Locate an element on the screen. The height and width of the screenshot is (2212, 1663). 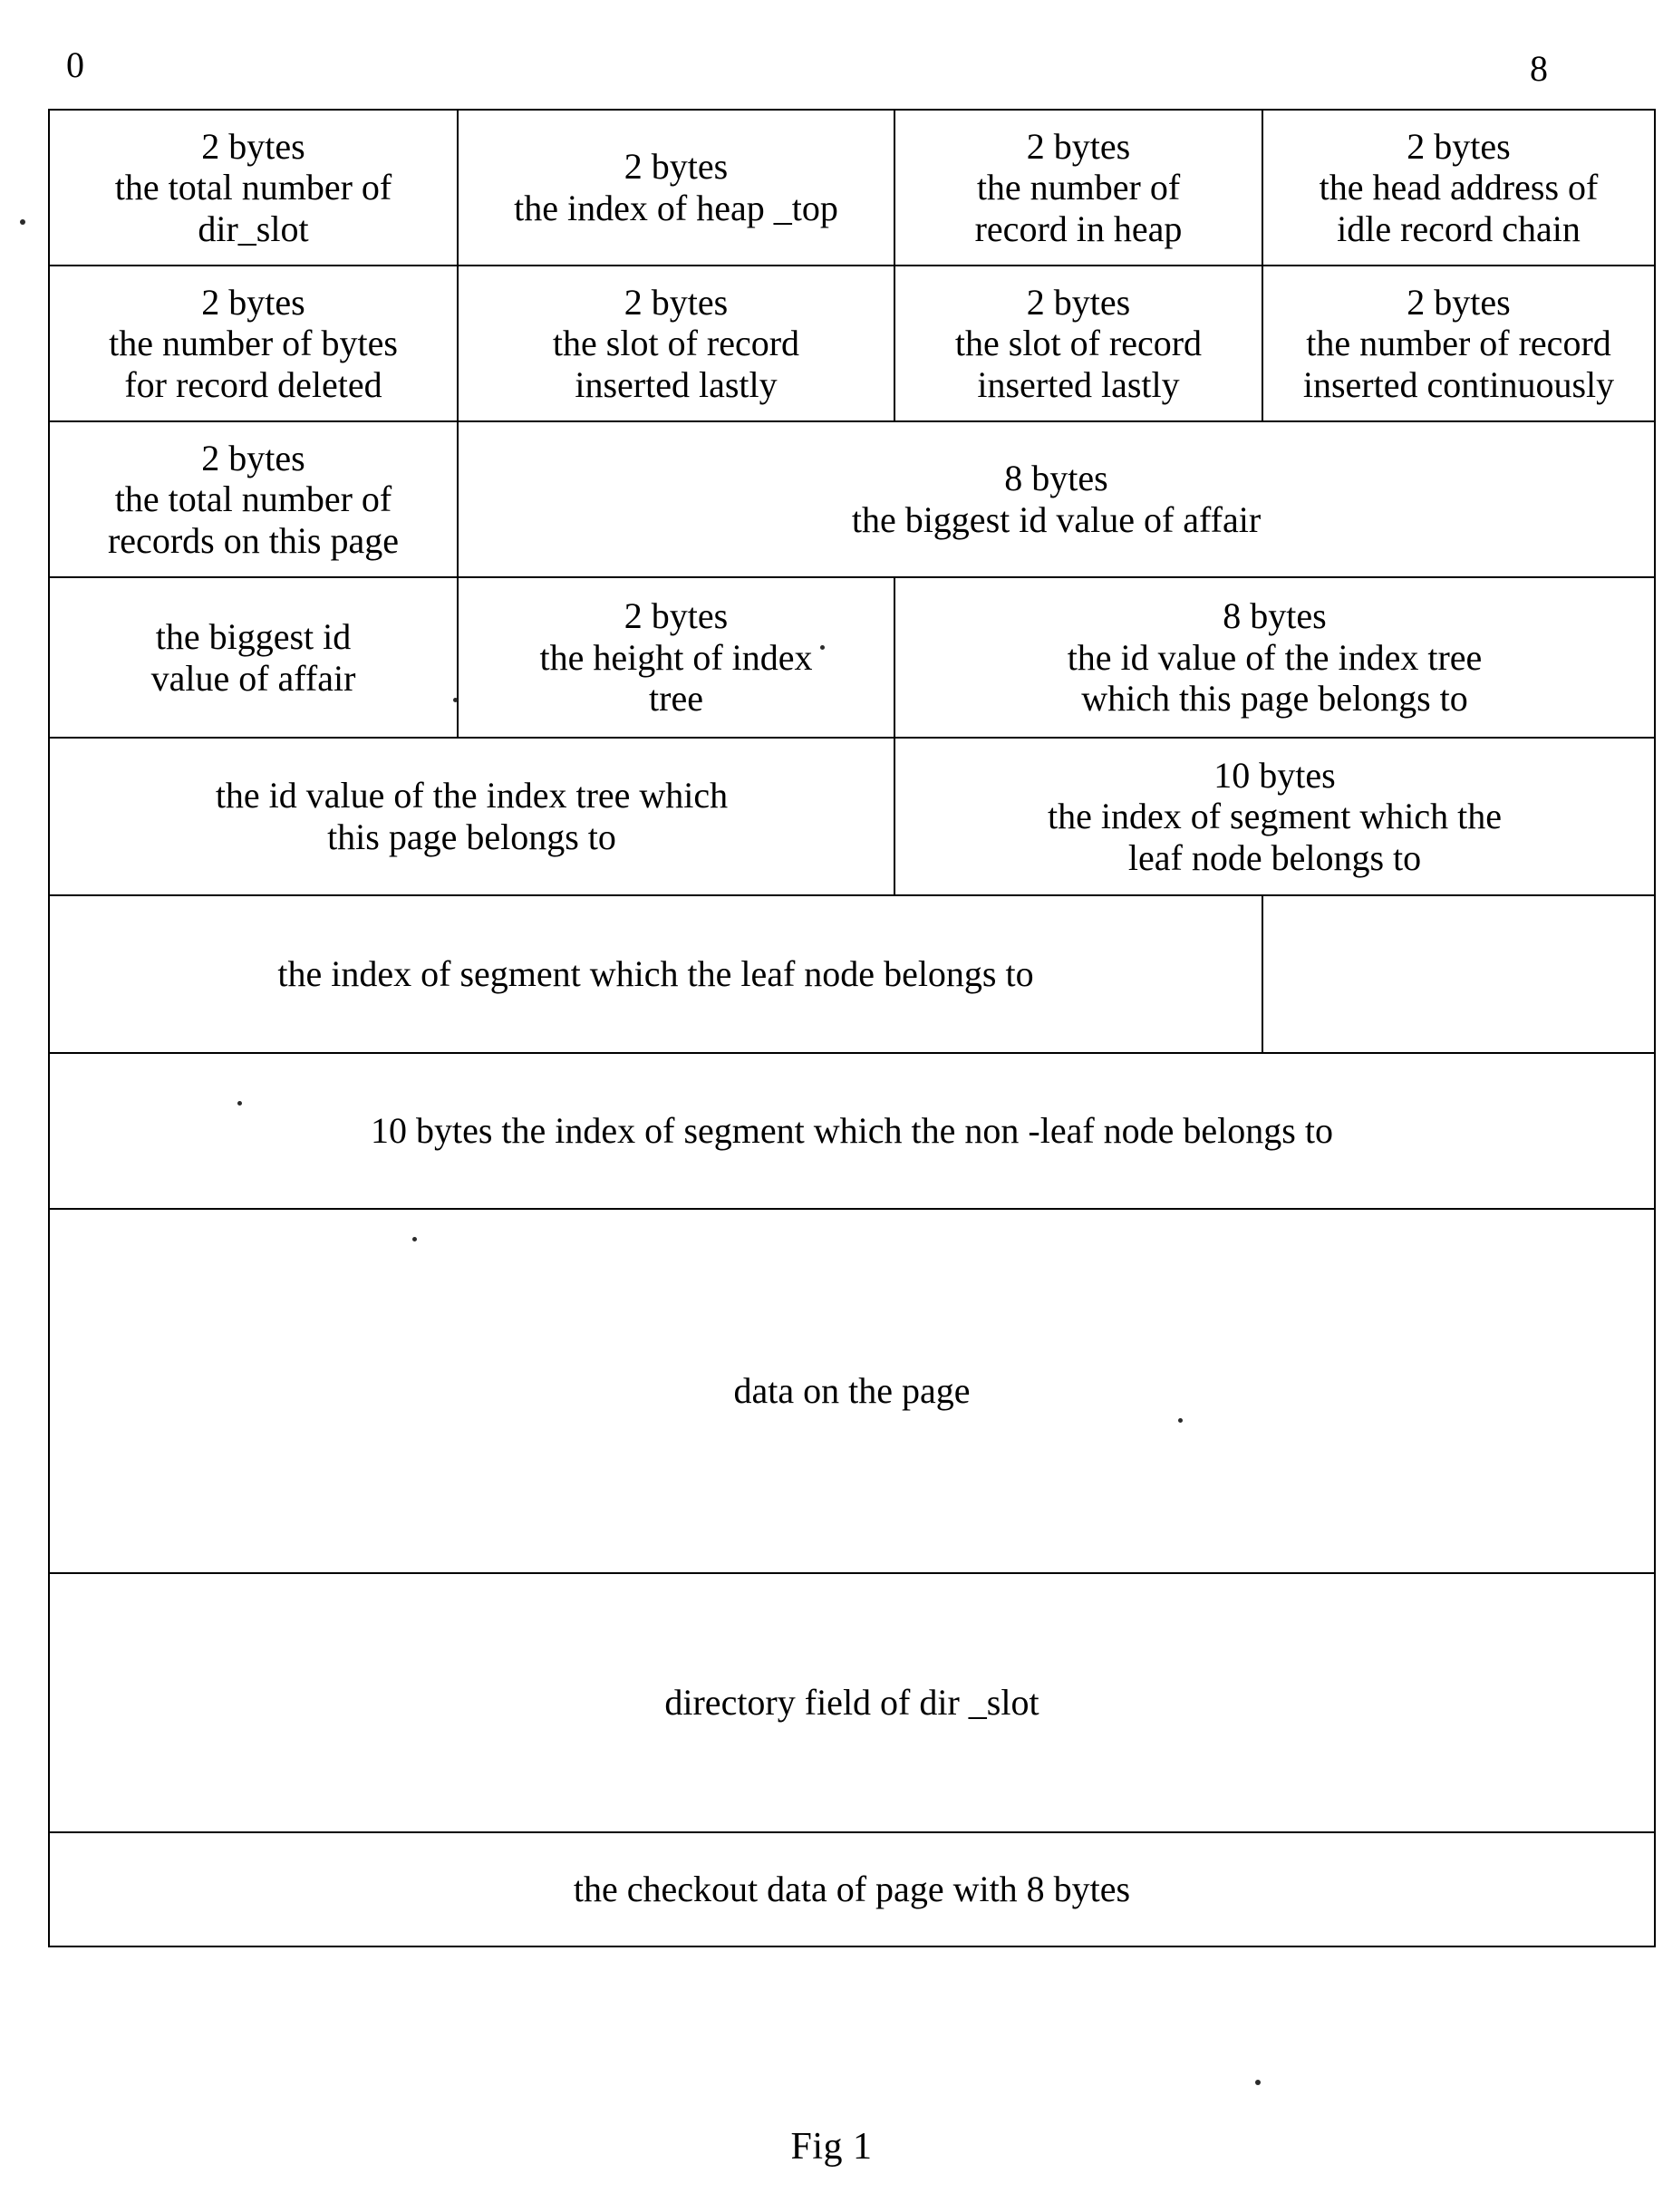
field-desc-line-1: the id value of the index tree which is located at coordinates (472, 795).